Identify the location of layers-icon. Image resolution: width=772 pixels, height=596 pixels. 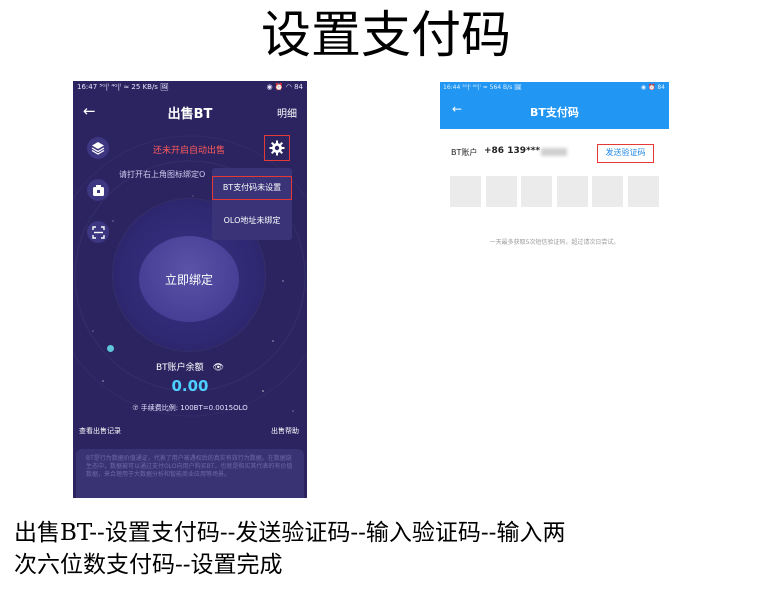
(98, 148).